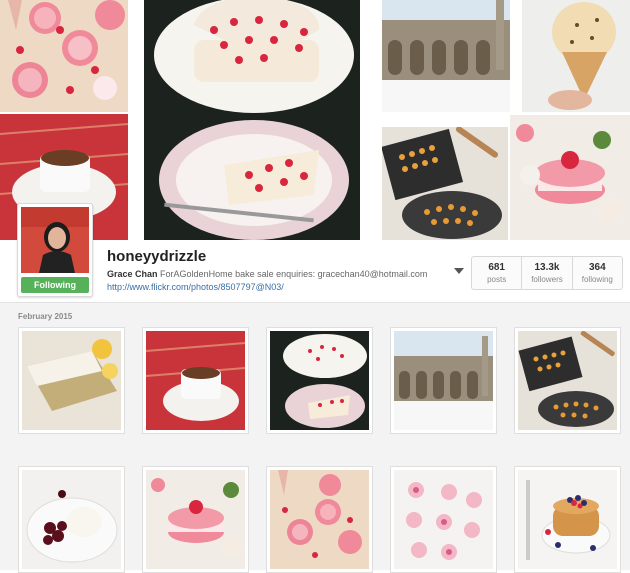 The width and height of the screenshot is (630, 573). I want to click on cookies-image, so click(445, 183).